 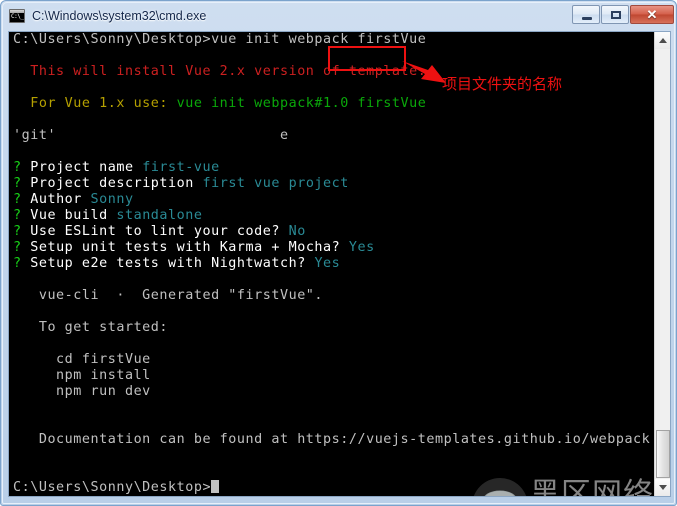 I want to click on title-bar: C:\Windows\system32\cmd.exe ✕, so click(x=339, y=16).